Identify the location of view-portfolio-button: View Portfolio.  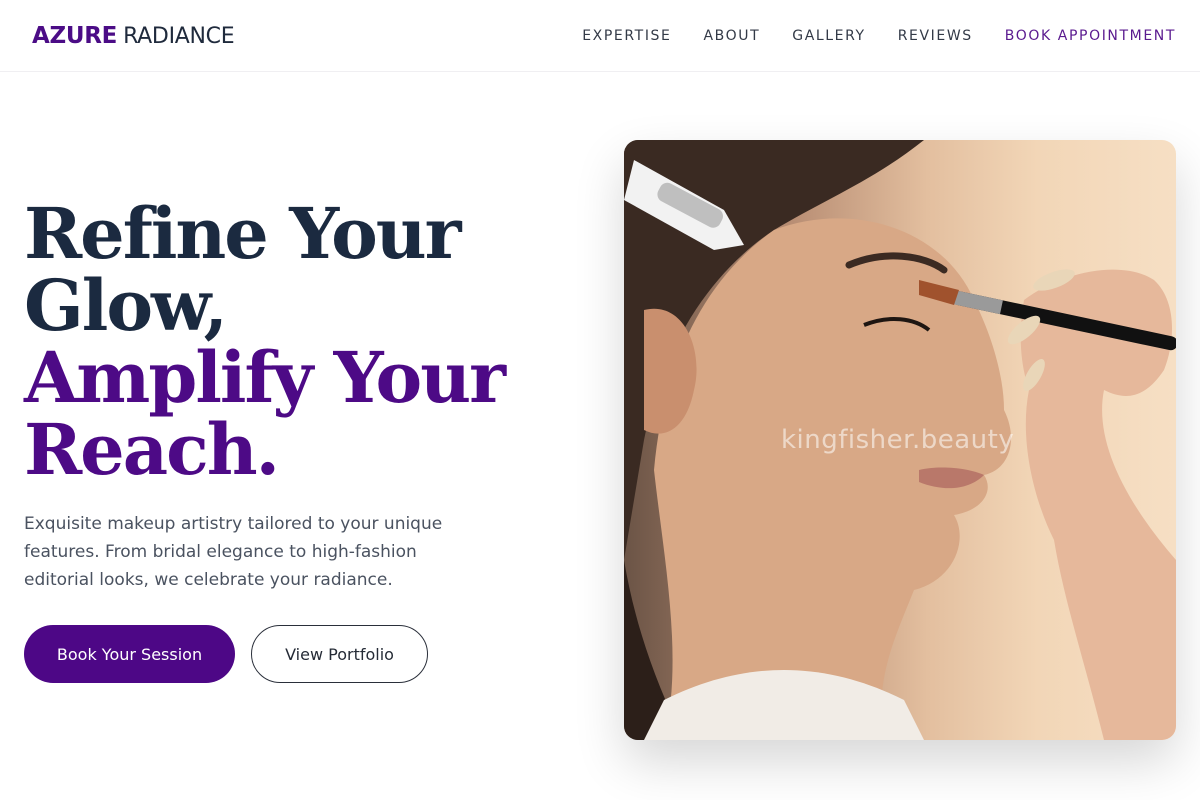
(339, 654).